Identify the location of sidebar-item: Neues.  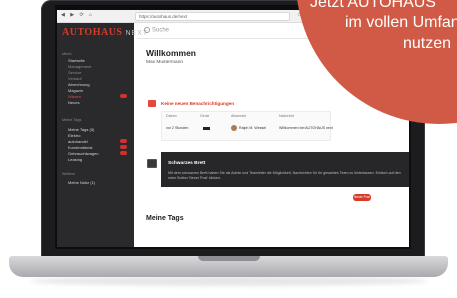
(74, 102).